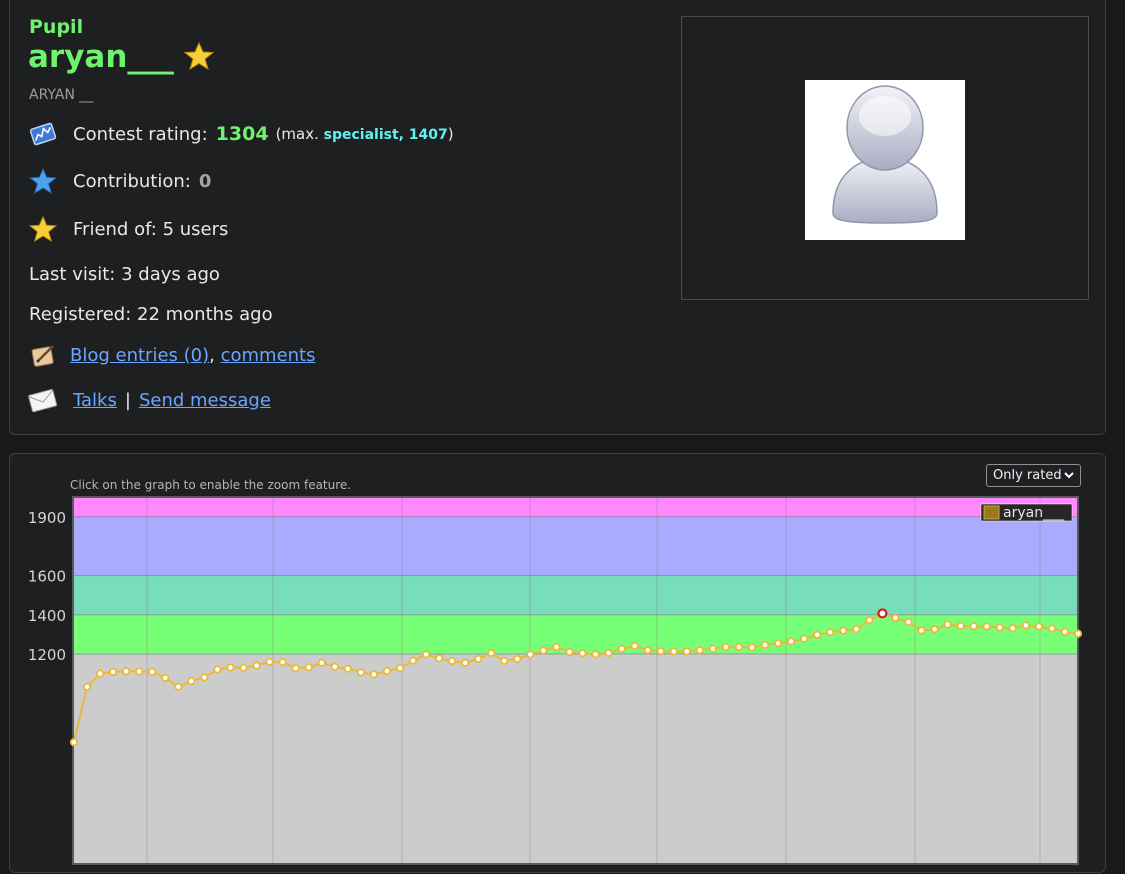 This screenshot has height=874, width=1125. I want to click on contest-rating-value: 1304, so click(242, 134).